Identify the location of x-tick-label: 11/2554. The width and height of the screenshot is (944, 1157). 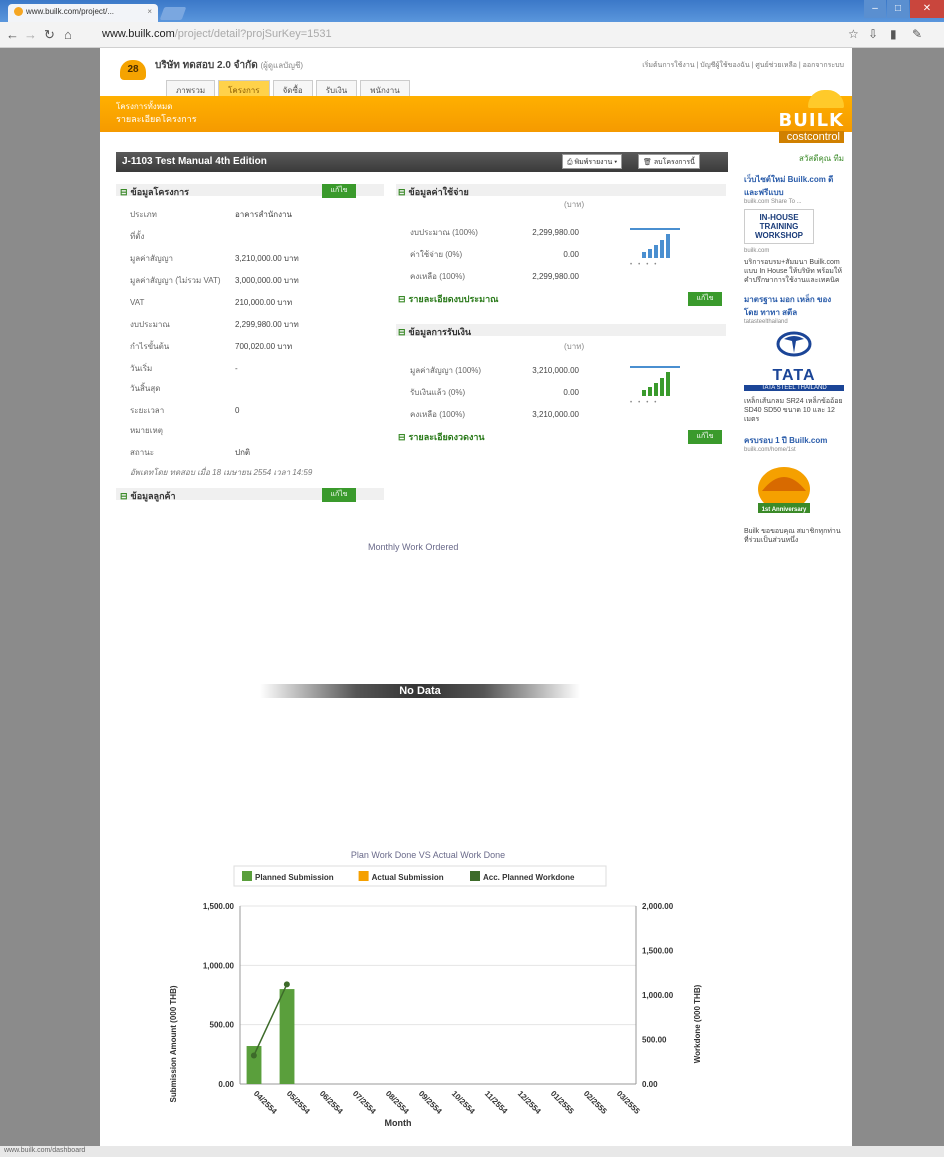
(496, 1102).